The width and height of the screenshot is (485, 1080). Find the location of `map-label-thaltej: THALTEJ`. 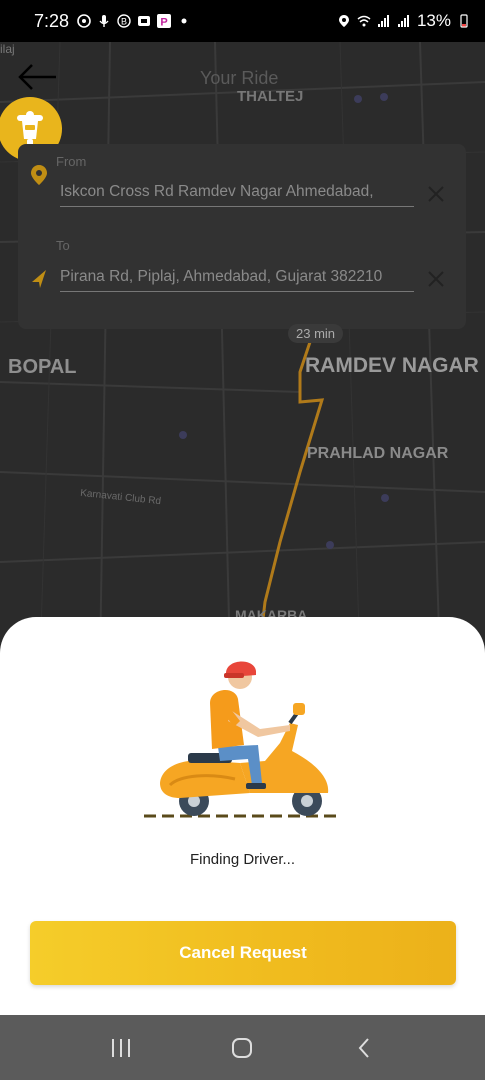

map-label-thaltej: THALTEJ is located at coordinates (270, 96).